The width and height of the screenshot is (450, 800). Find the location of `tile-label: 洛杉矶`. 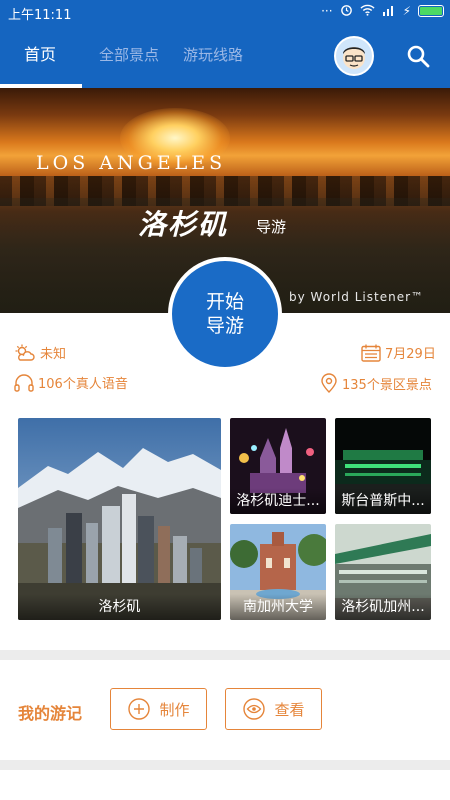

tile-label: 洛杉矶 is located at coordinates (119, 607).